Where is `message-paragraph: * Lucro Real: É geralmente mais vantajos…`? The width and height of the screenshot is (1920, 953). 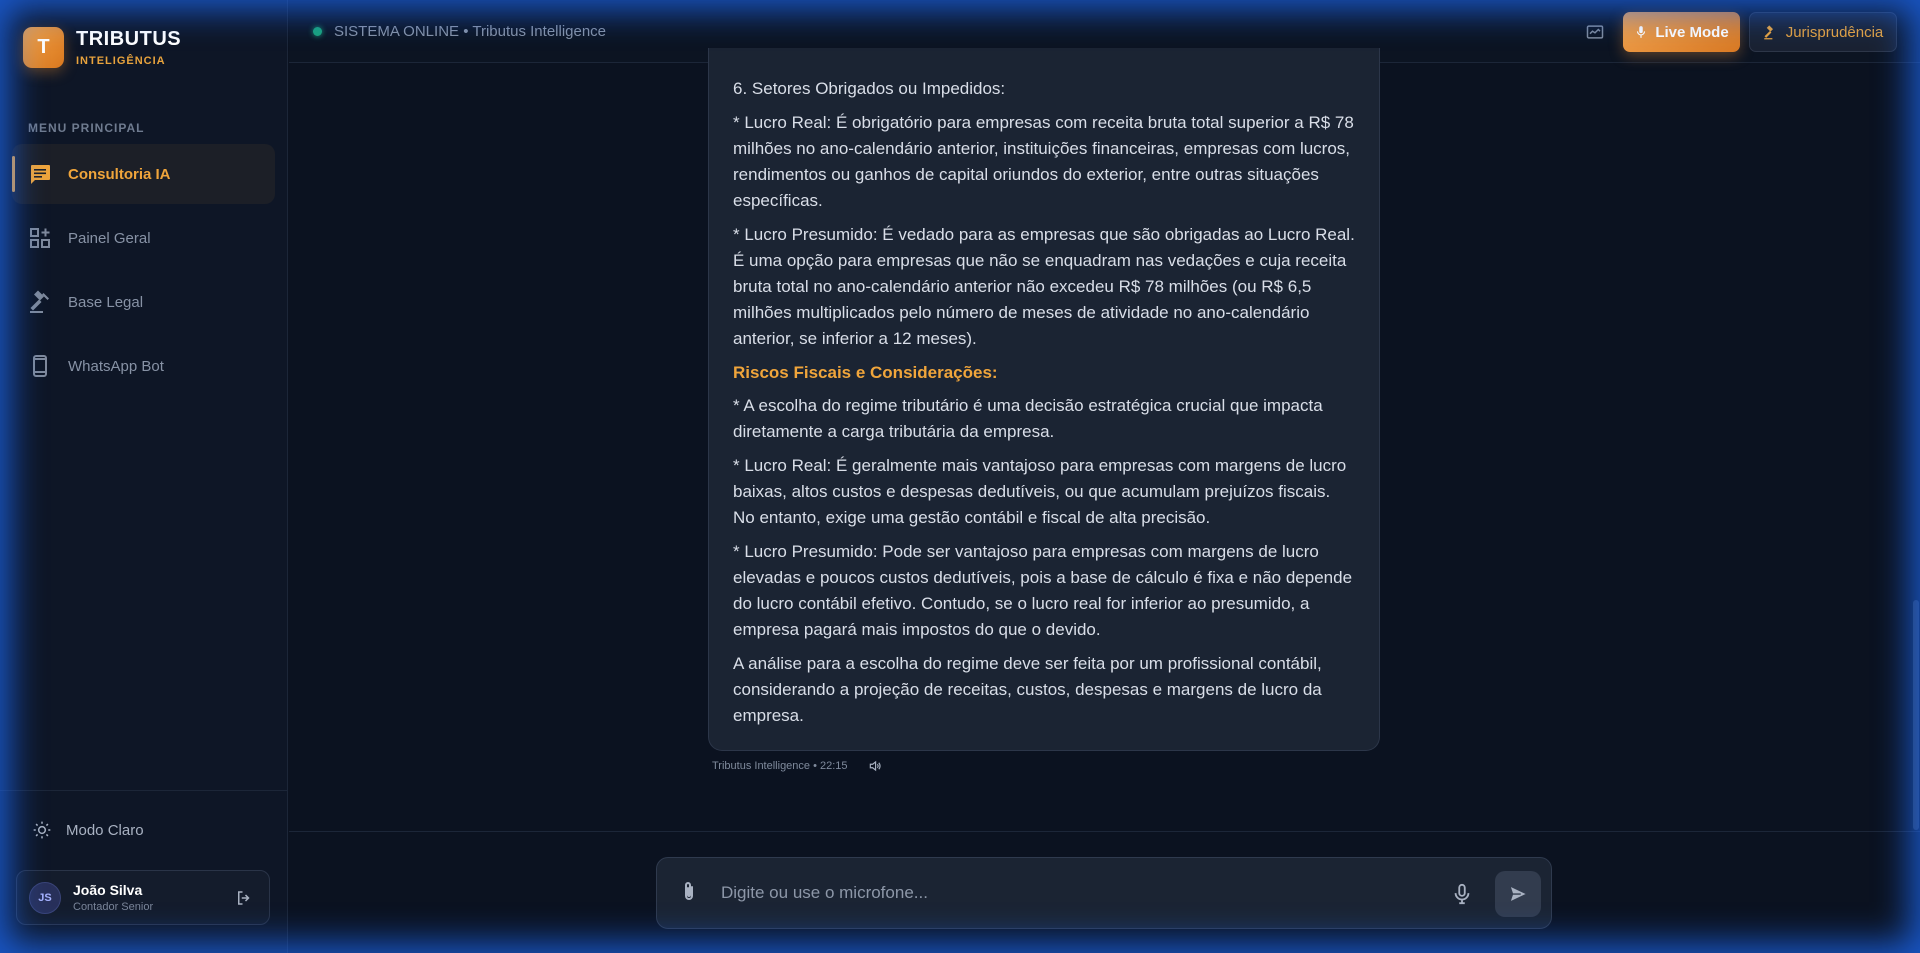 message-paragraph: * Lucro Real: É geralmente mais vantajos… is located at coordinates (1040, 491).